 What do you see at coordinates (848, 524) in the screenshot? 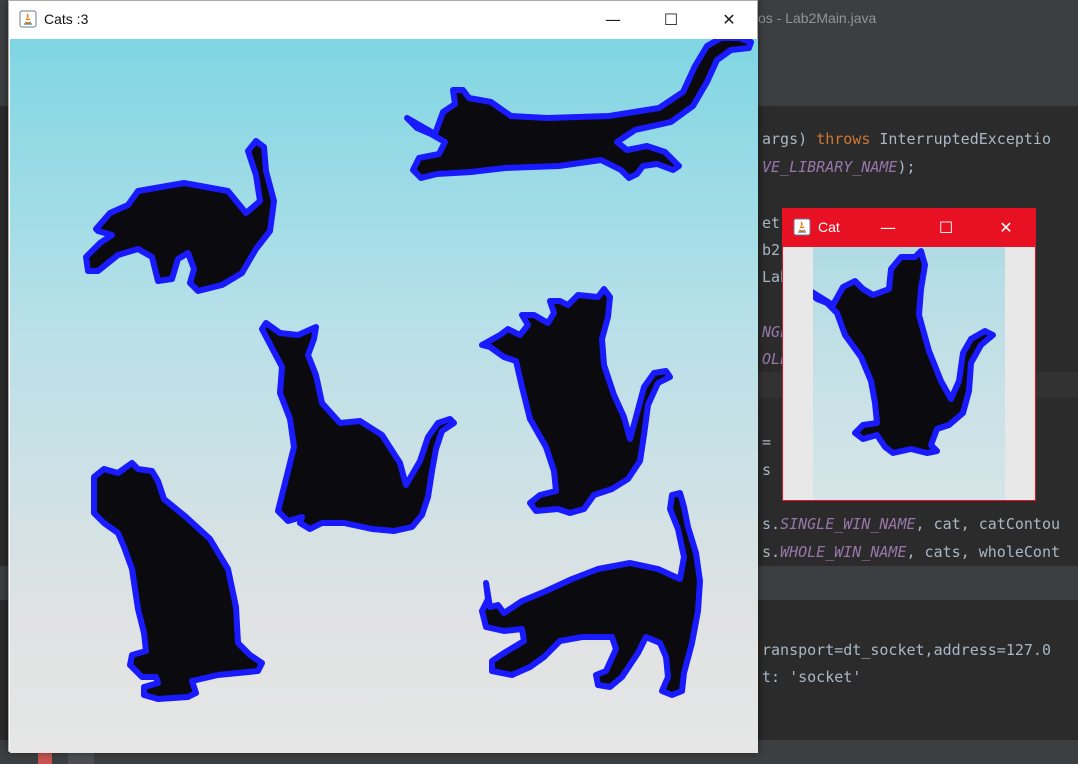
I see `code-token: SINGLE_WIN_NAME` at bounding box center [848, 524].